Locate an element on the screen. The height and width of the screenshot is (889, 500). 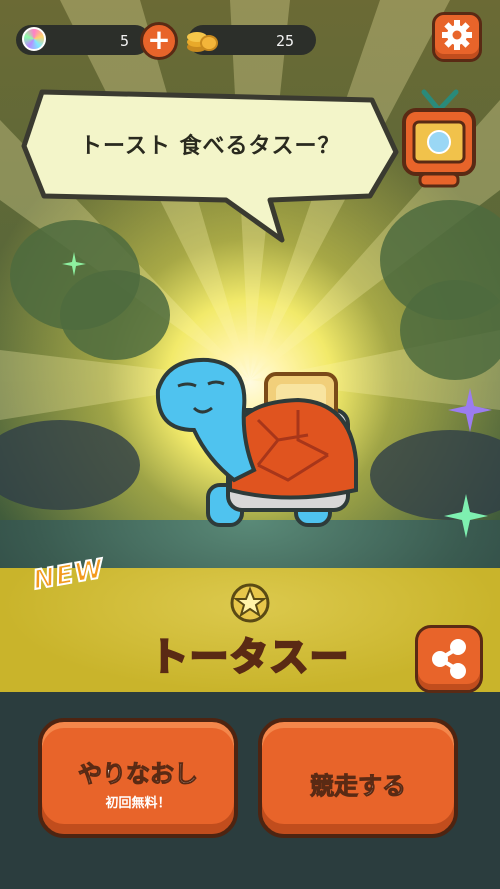
gems-count: 5 is located at coordinates (125, 41).